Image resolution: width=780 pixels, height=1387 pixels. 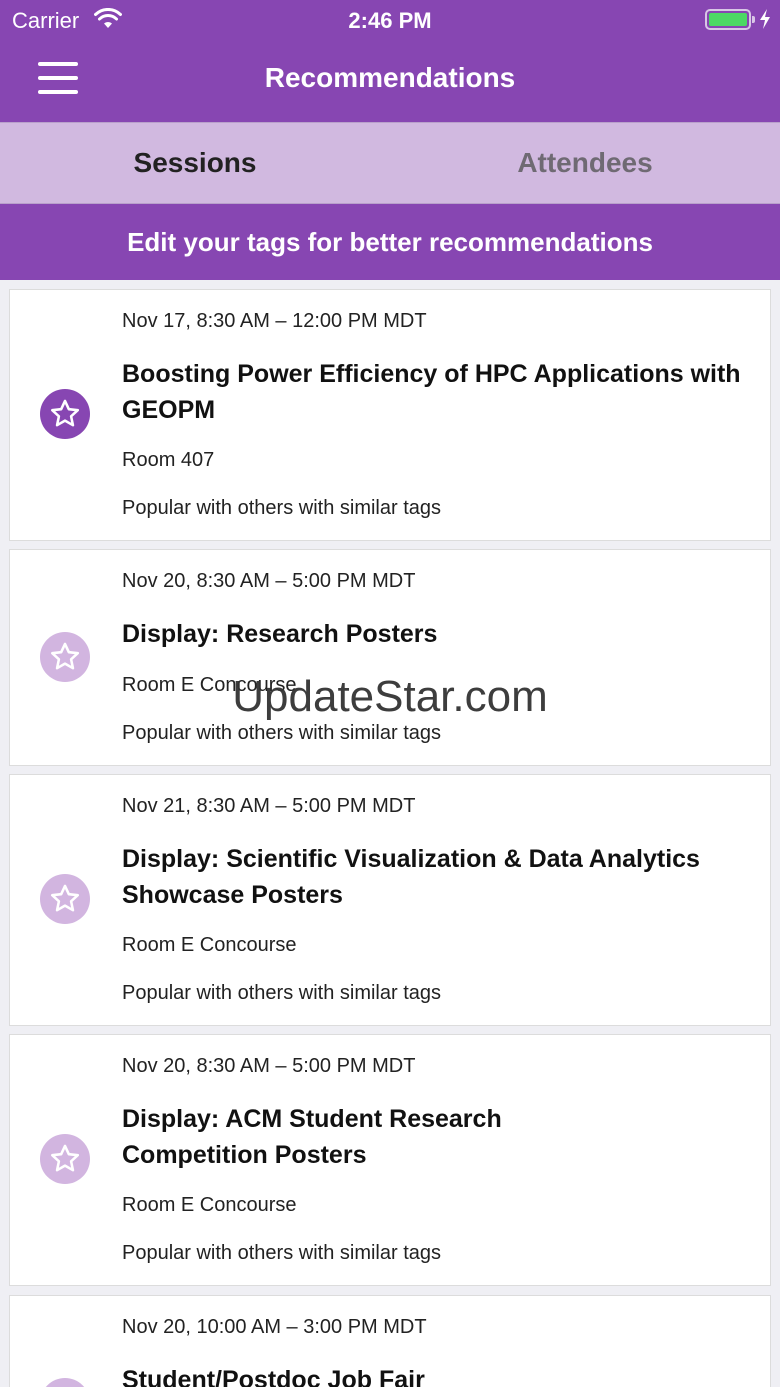 What do you see at coordinates (585, 163) in the screenshot?
I see `tab-attendees: Attendees` at bounding box center [585, 163].